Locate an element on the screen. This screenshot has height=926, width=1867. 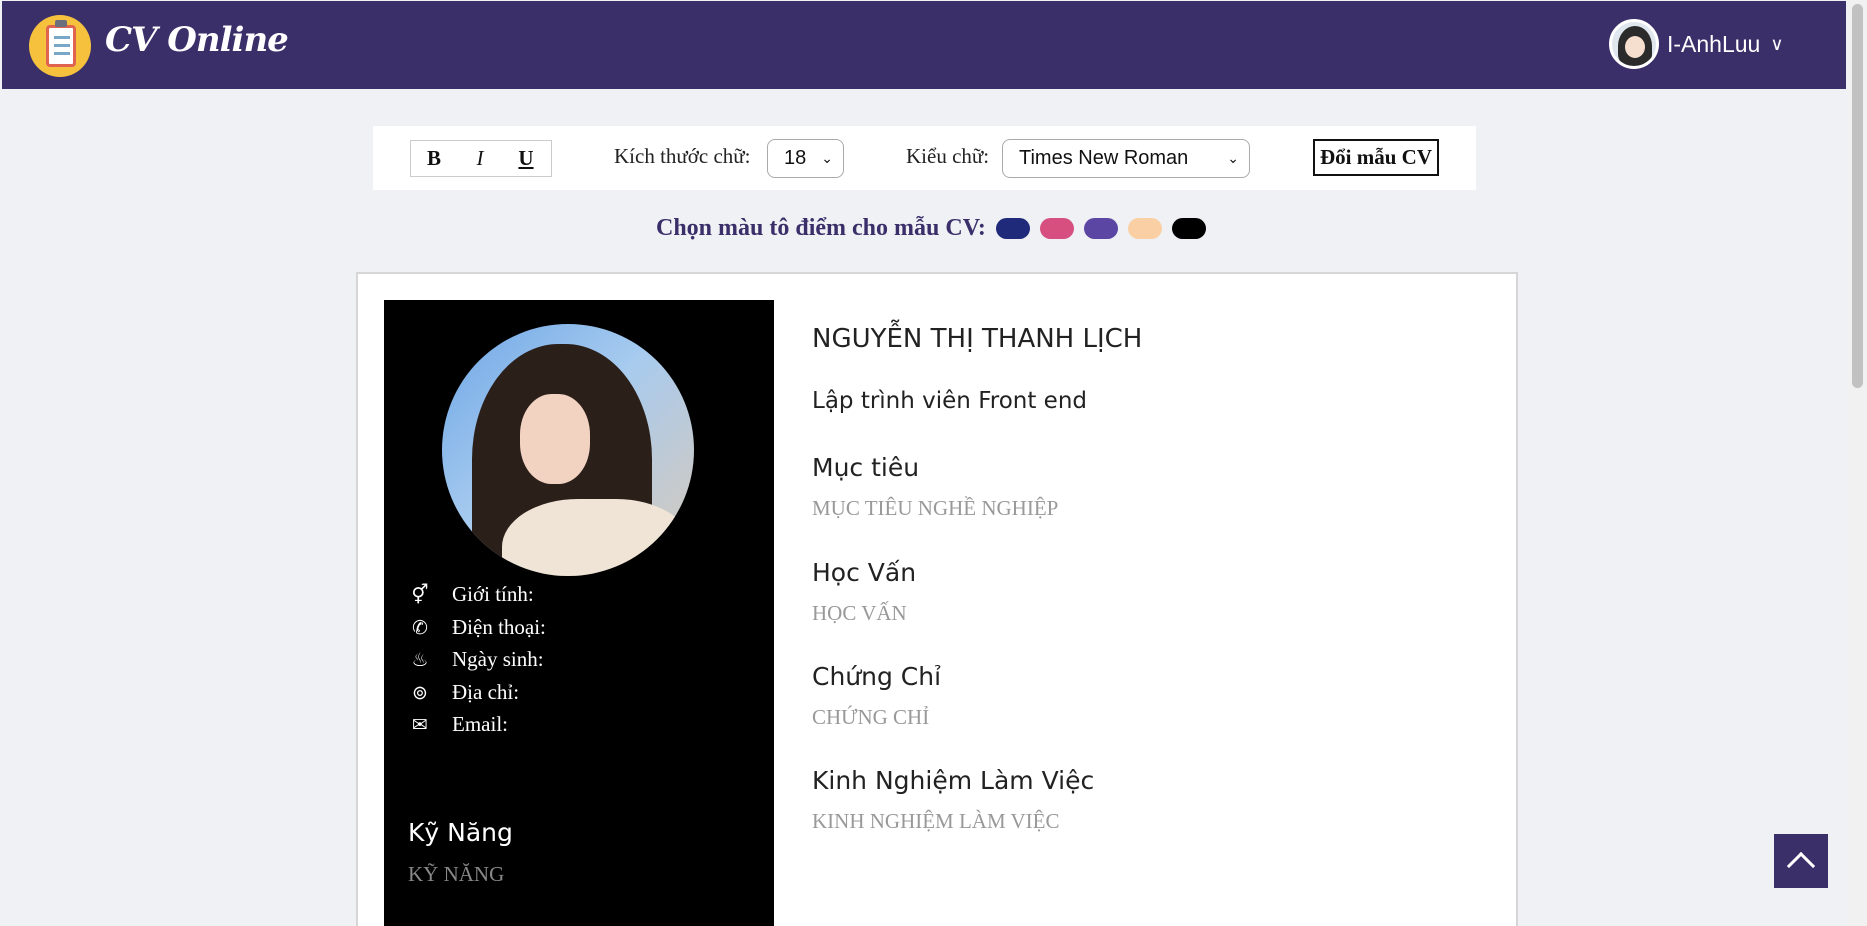
vertical-scrollbar is located at coordinates (1857, 463).